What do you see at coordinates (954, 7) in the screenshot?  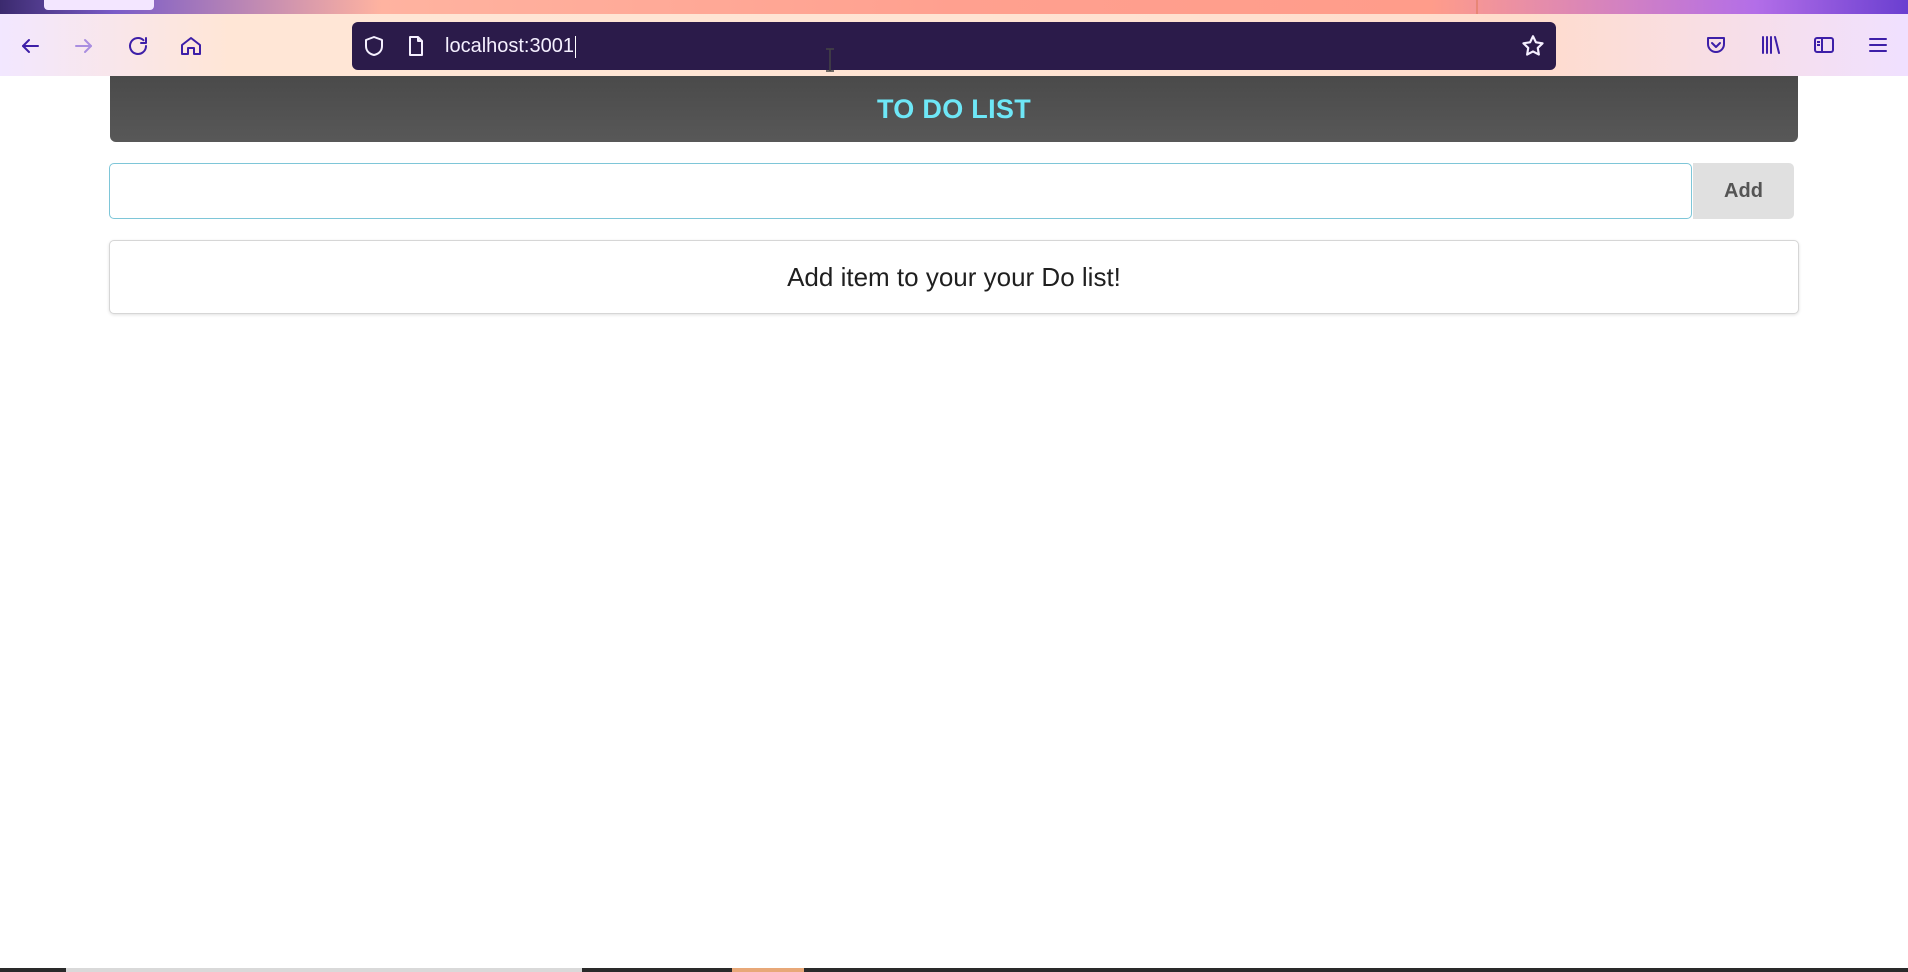 I see `tab-strip` at bounding box center [954, 7].